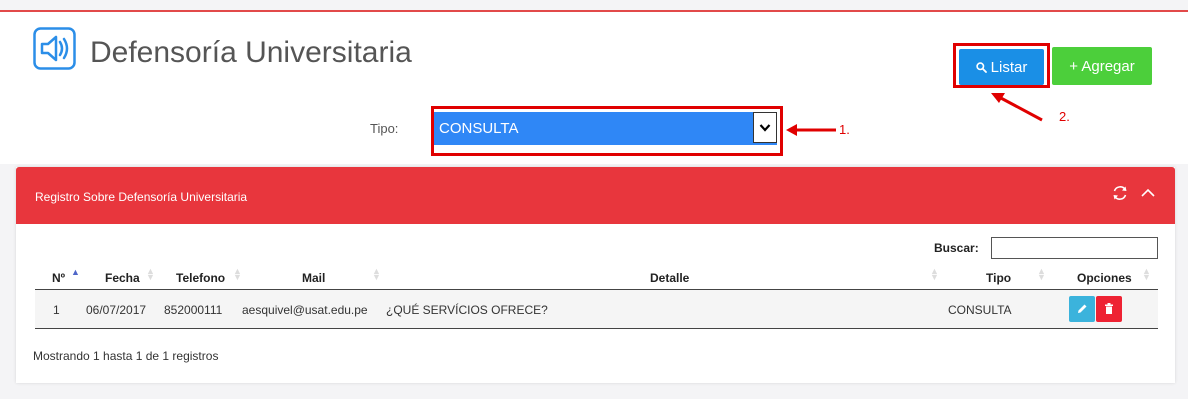  I want to click on col-header-detalle: Detalle, so click(669, 278).